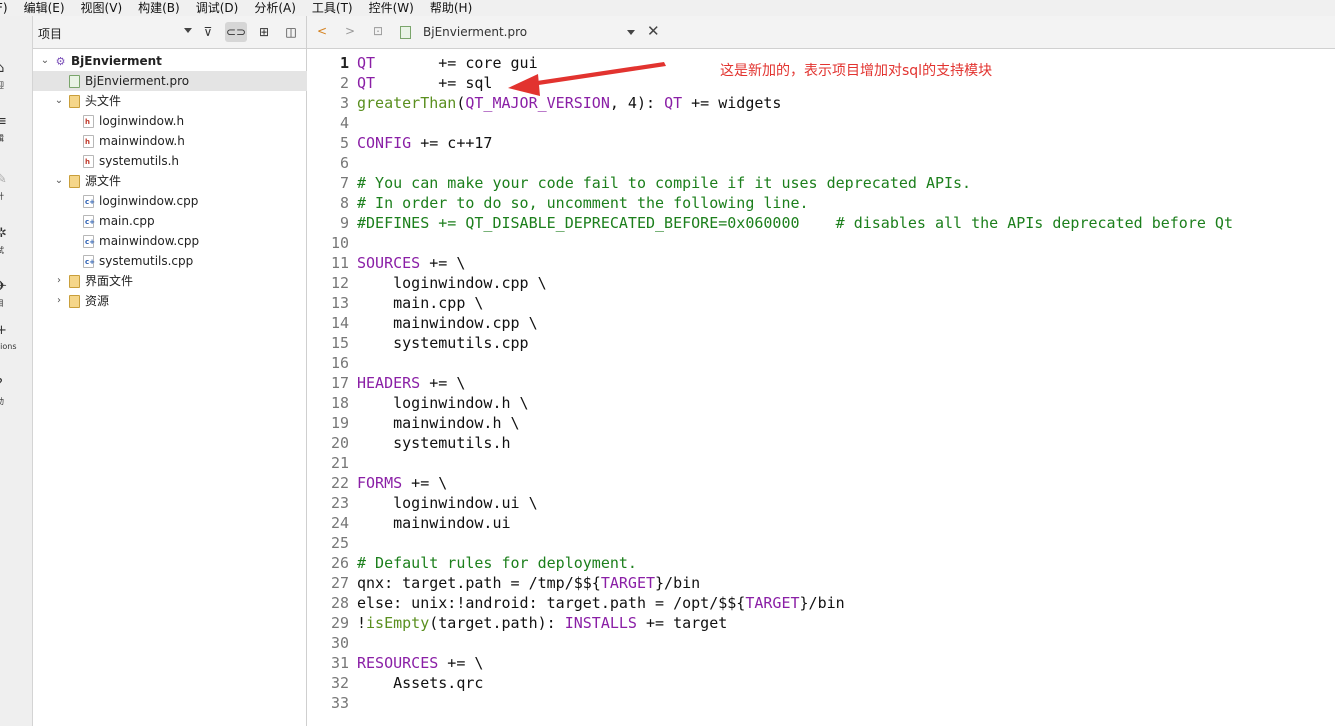  I want to click on split-add-icon: ⊞, so click(264, 32).